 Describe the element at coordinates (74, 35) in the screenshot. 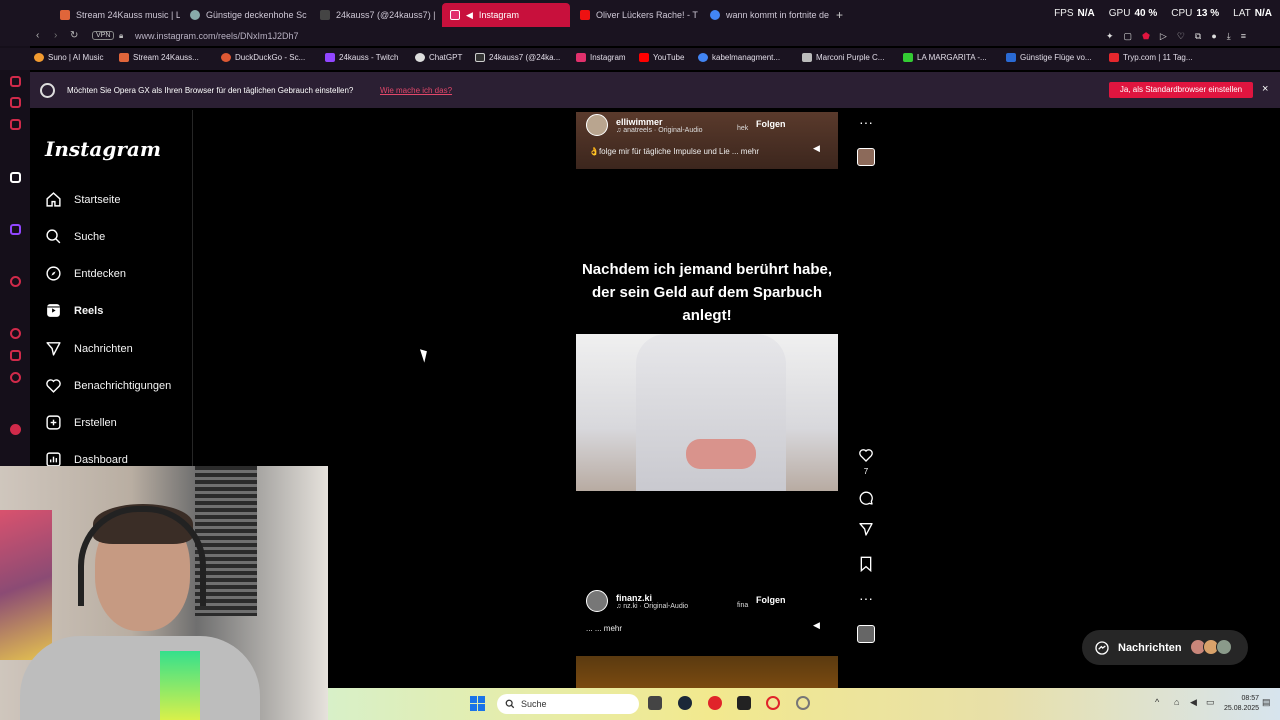

I see `reload-icon: ↻` at that location.